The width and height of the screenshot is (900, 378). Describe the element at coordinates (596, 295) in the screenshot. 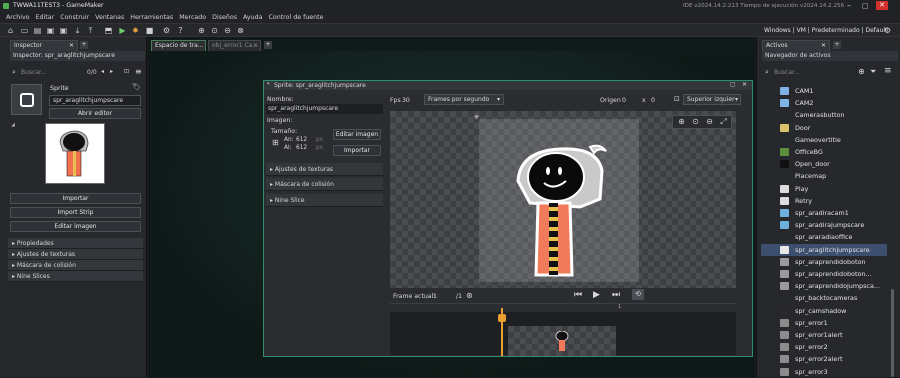

I see `play-icon: ▶` at that location.